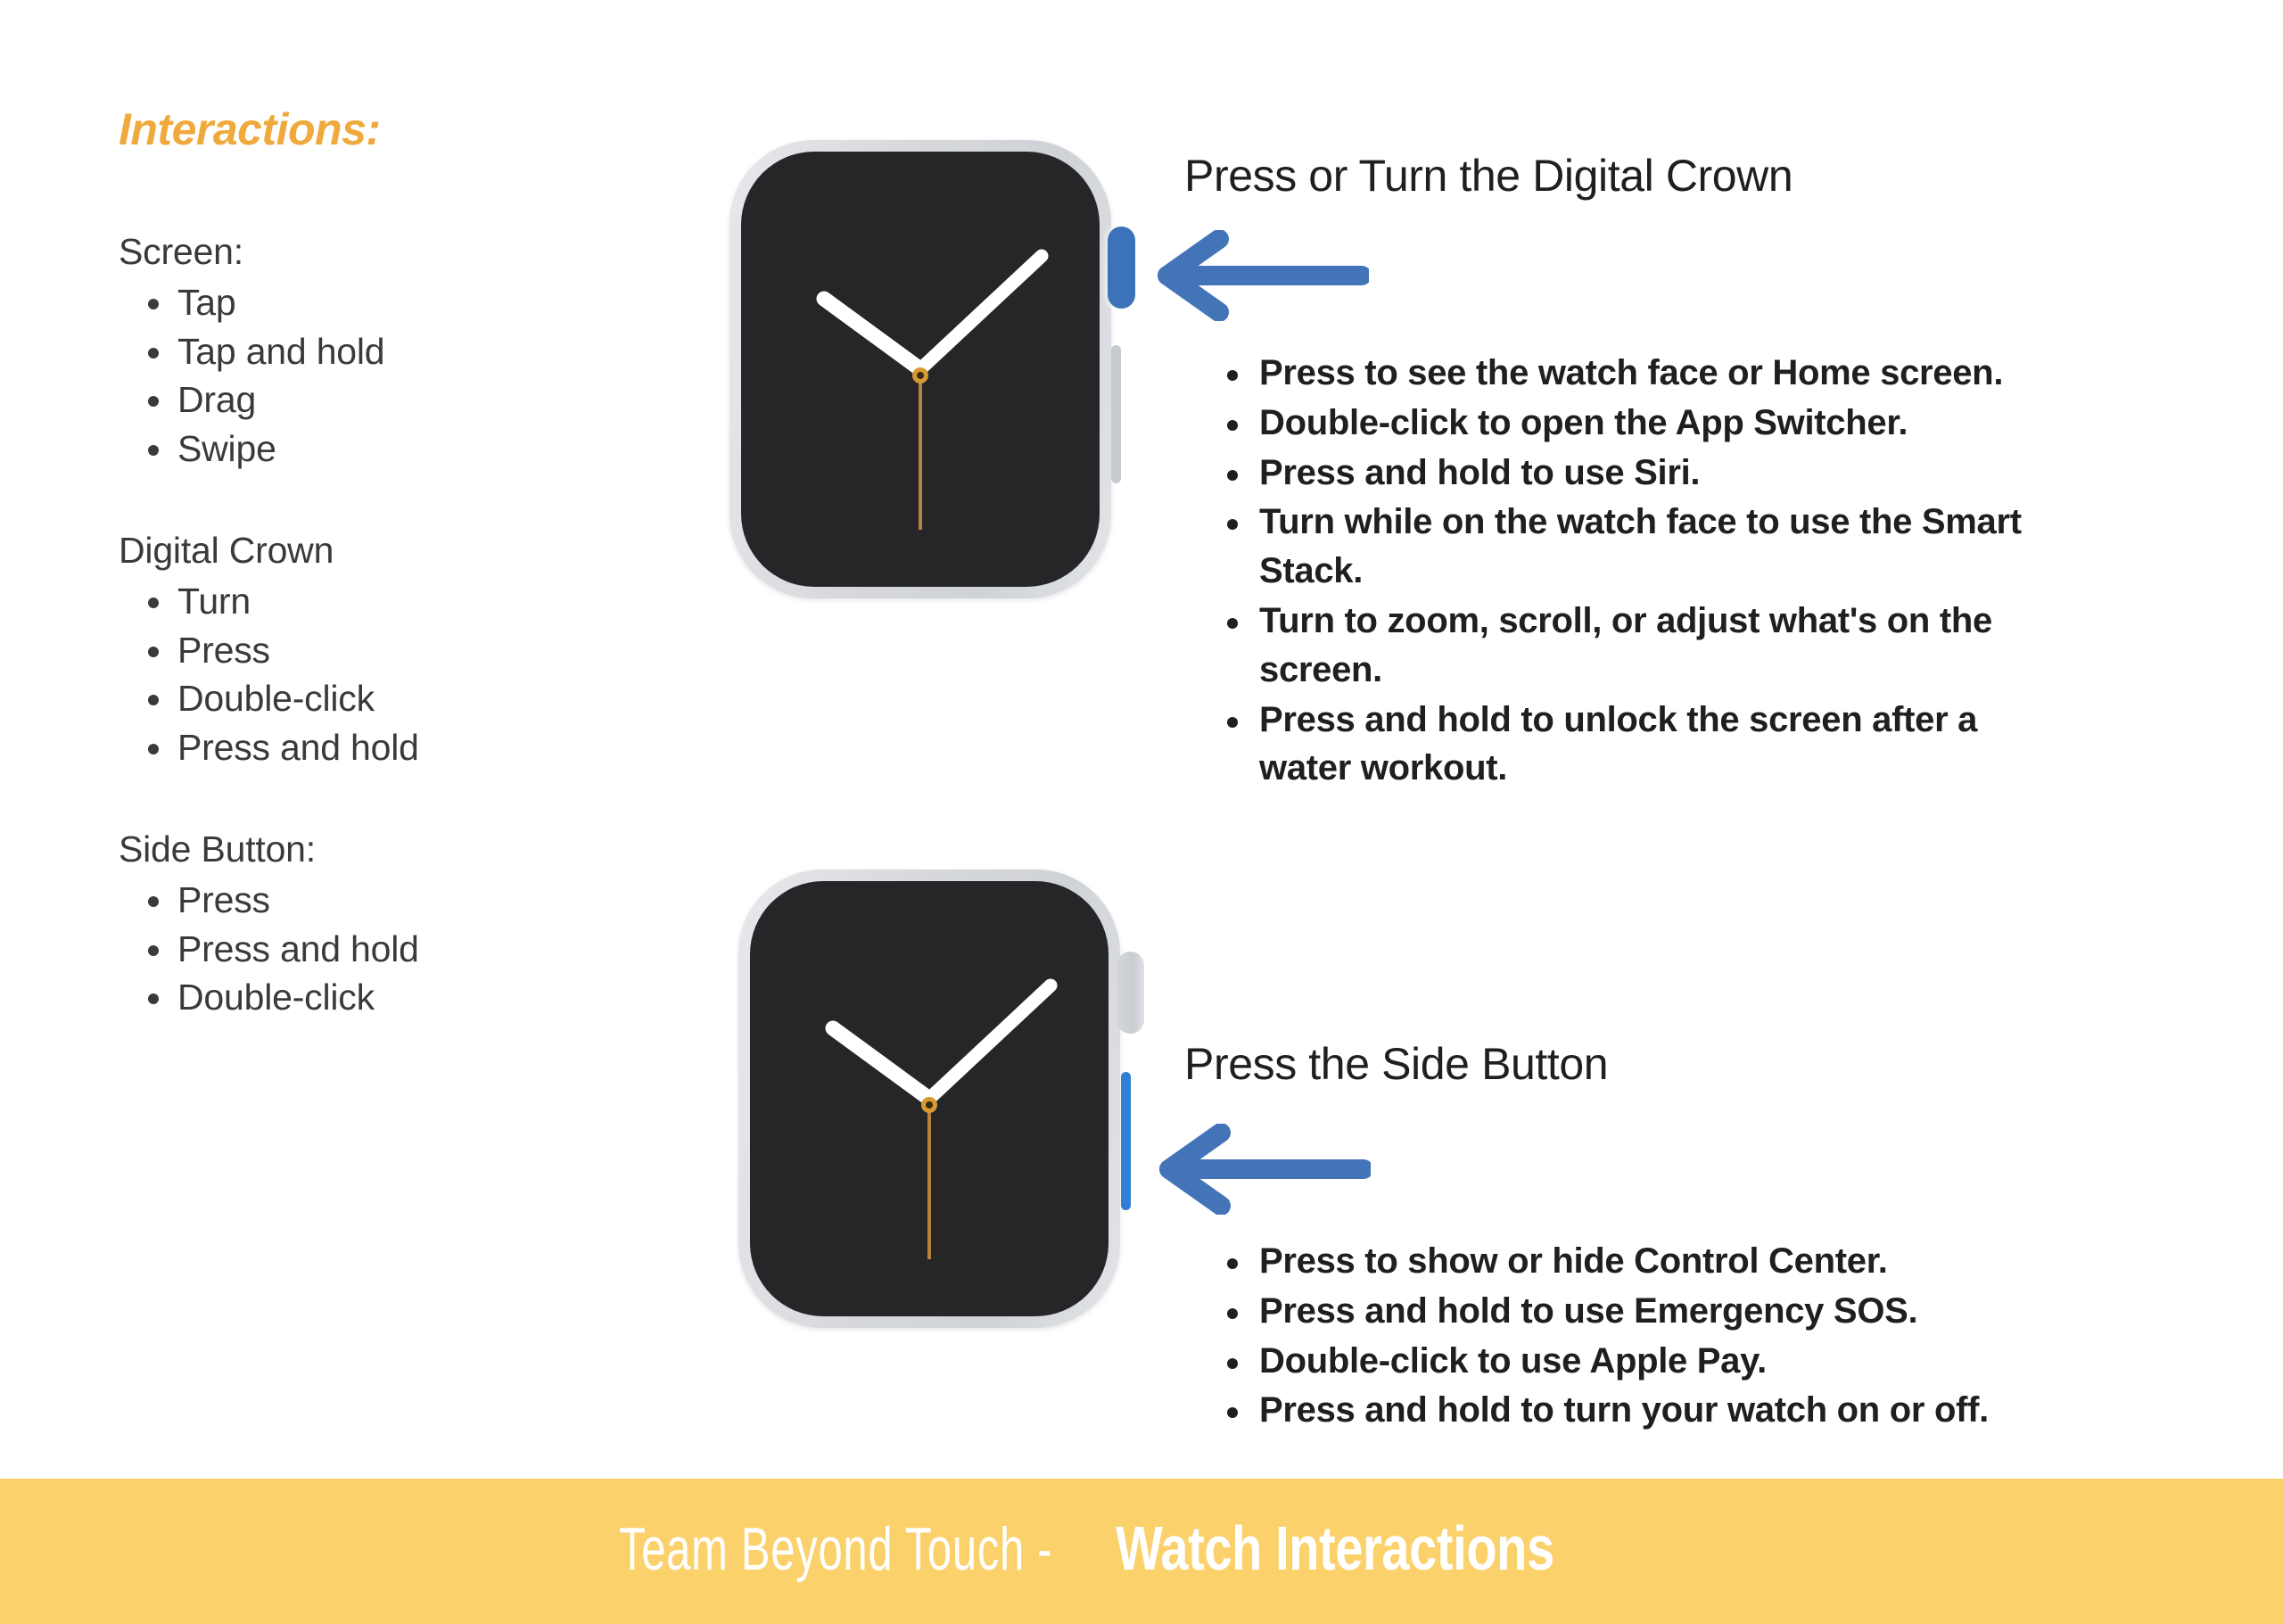  What do you see at coordinates (250, 129) in the screenshot?
I see `sidebar-title: Interactions:` at bounding box center [250, 129].